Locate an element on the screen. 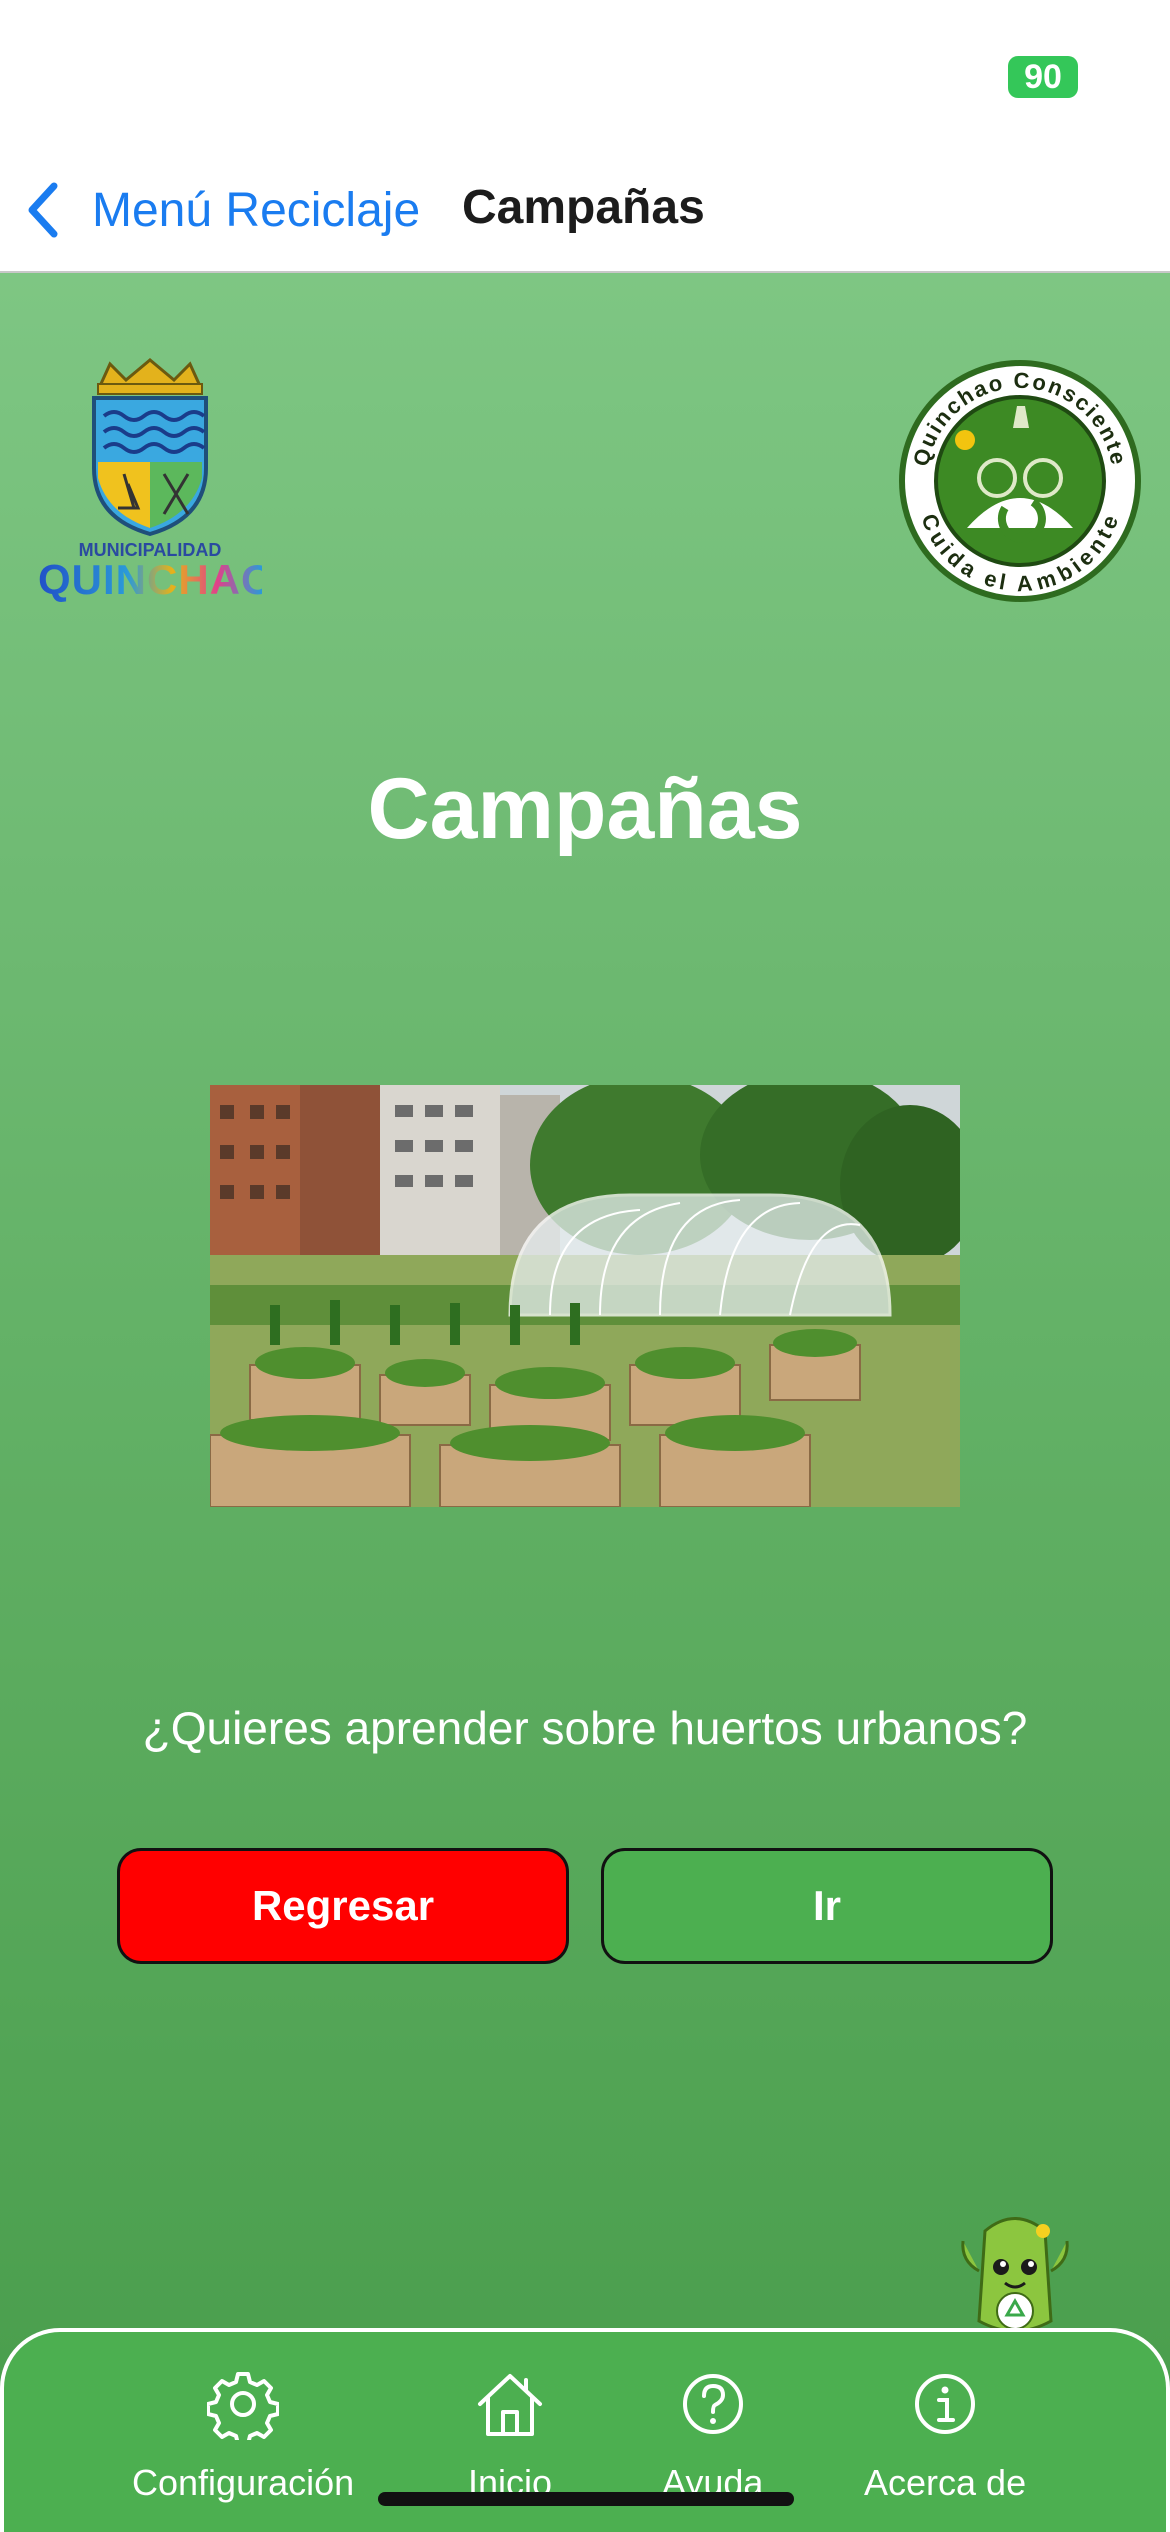 This screenshot has width=1170, height=2532. navigation-bar: Menú Reciclaje Campañas is located at coordinates (585, 211).